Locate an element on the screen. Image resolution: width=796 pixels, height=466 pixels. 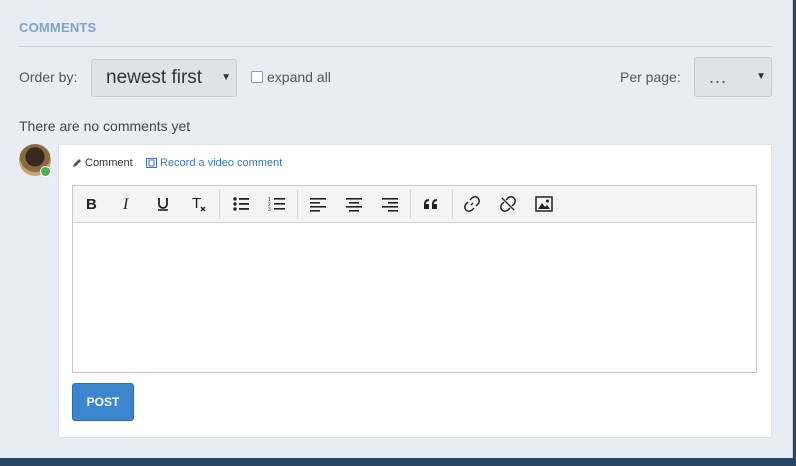
expand-all-checkbox: expand all is located at coordinates (291, 77).